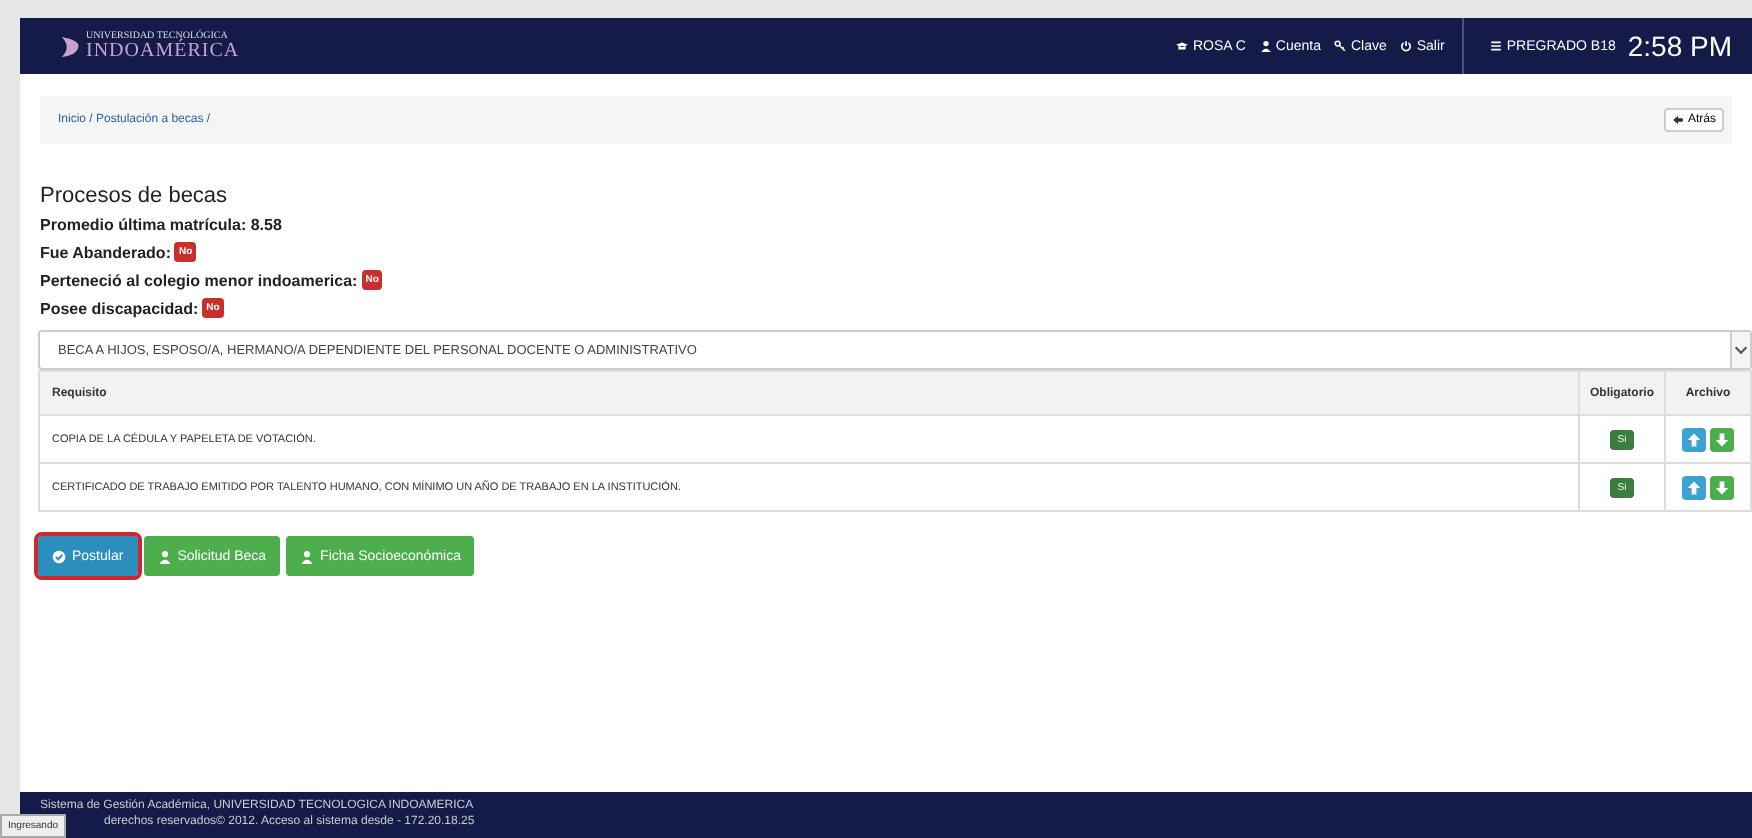 This screenshot has height=838, width=1752. I want to click on clock-time: 2:58 PM, so click(1679, 46).